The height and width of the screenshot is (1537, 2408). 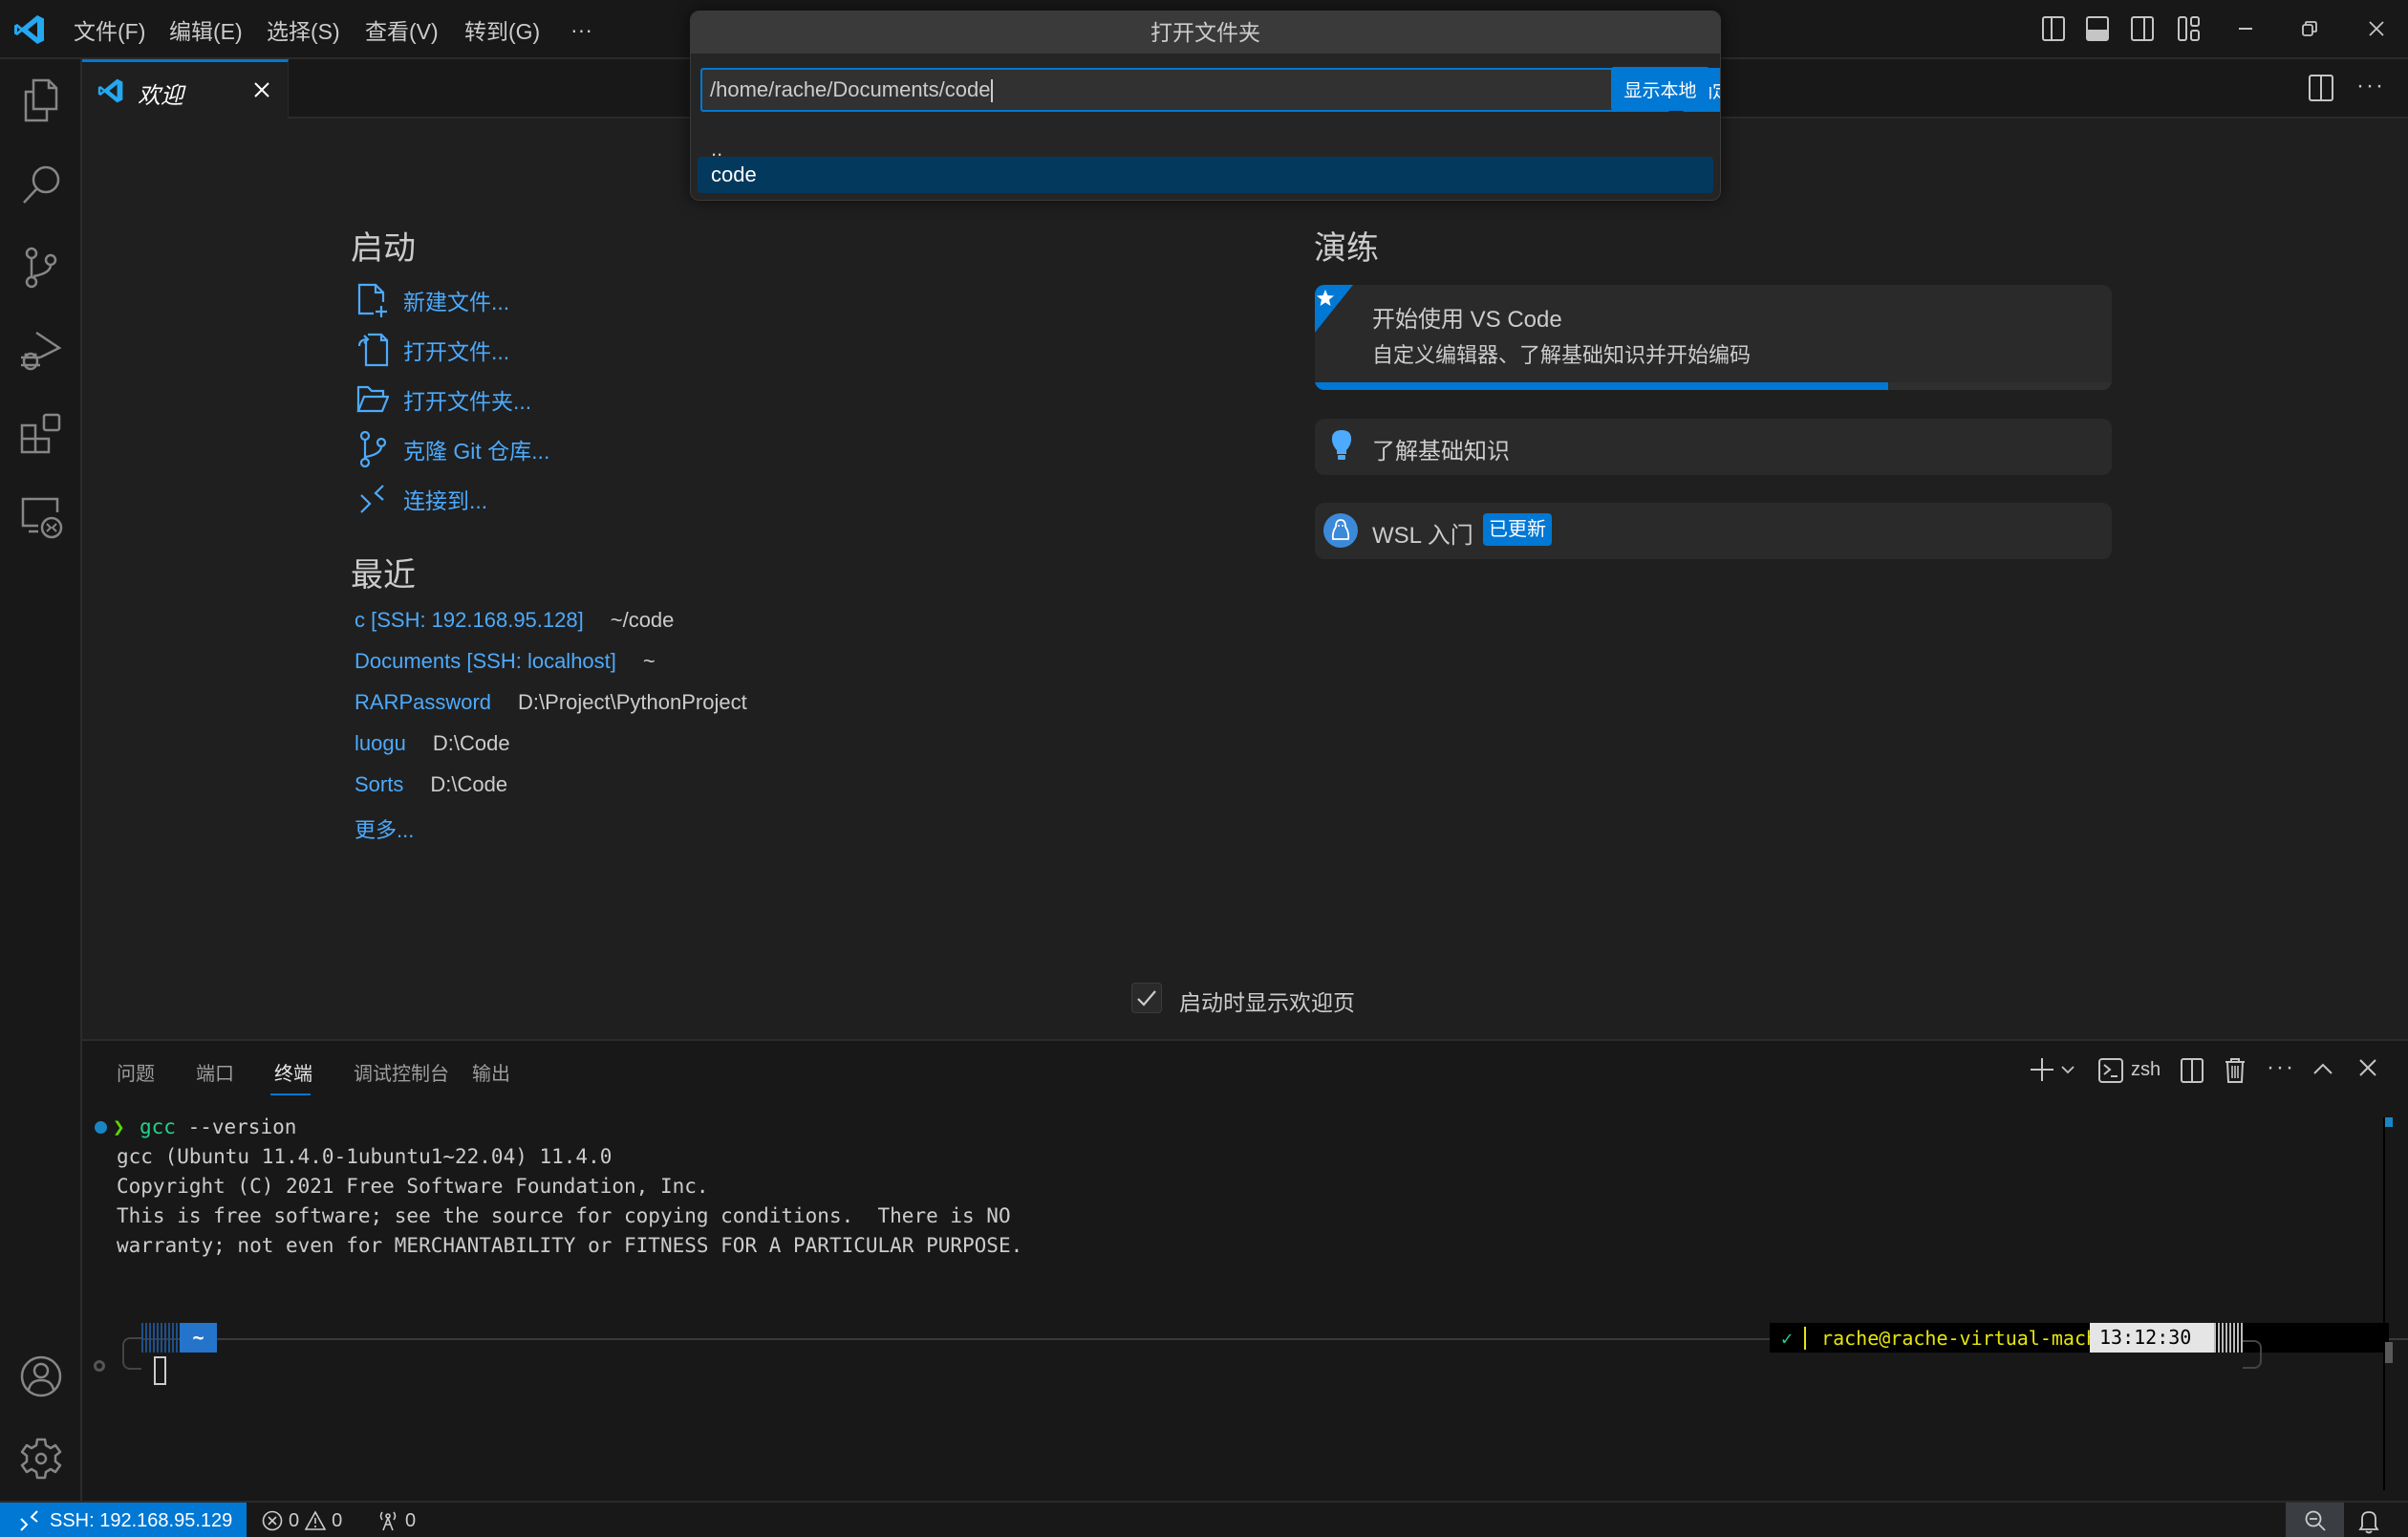 I want to click on explorer-icon, so click(x=41, y=100).